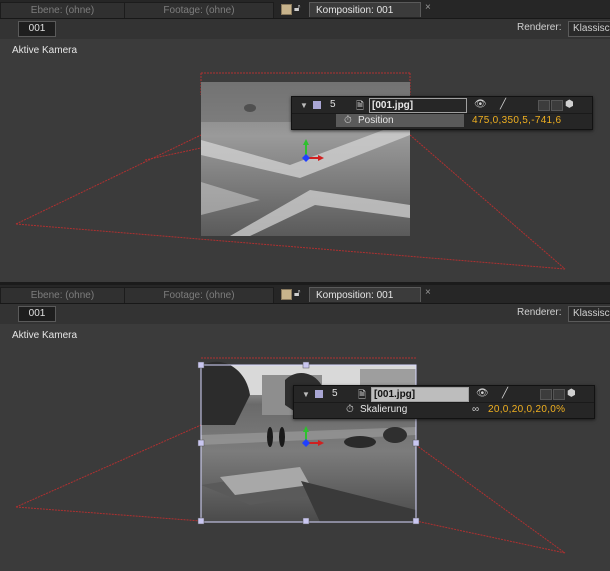  Describe the element at coordinates (384, 409) in the screenshot. I see `property-name: Skalierung` at that location.